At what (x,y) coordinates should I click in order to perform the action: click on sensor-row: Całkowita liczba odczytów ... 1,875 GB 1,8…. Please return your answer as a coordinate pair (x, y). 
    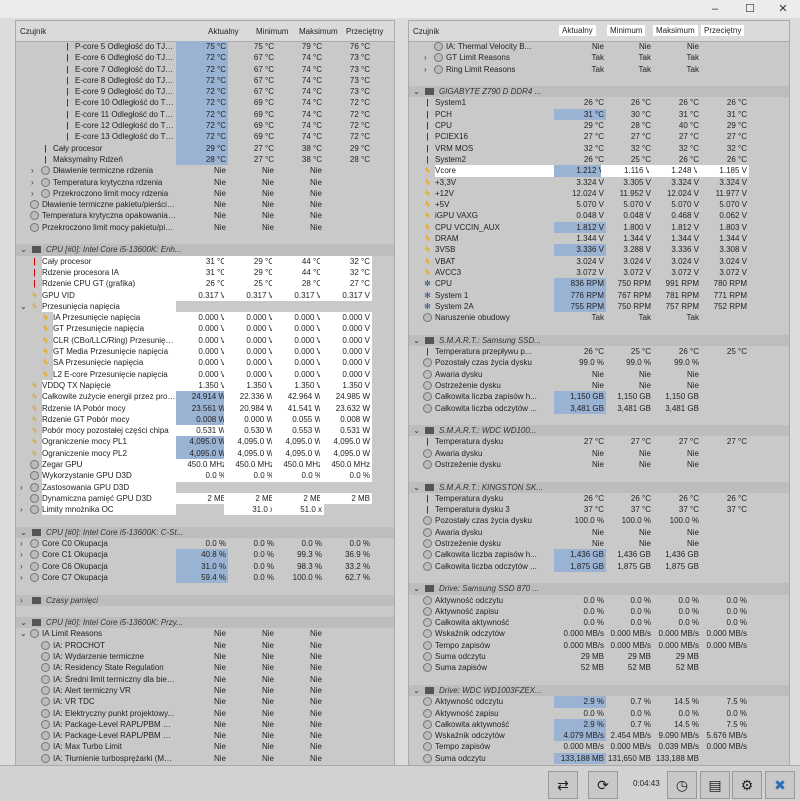
    Looking at the image, I should click on (599, 566).